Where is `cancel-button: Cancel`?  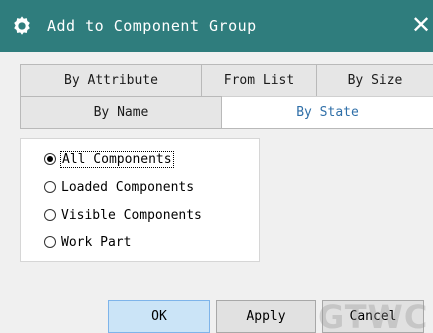
cancel-button: Cancel is located at coordinates (373, 316).